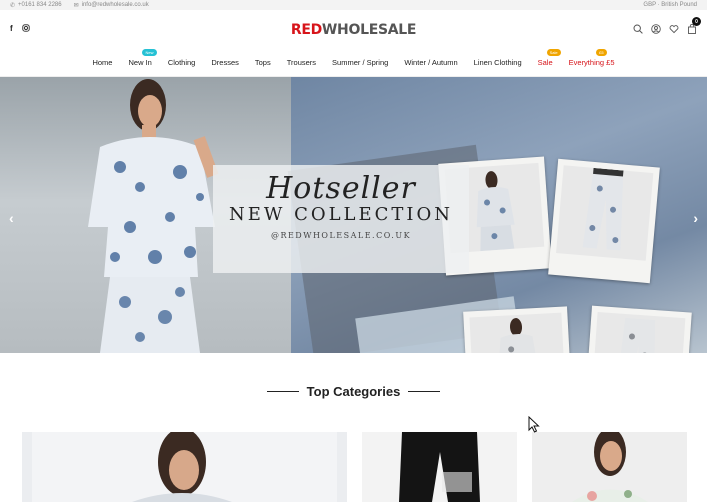 This screenshot has width=707, height=502. What do you see at coordinates (341, 235) in the screenshot?
I see `hero-url: @REDWHOLESALE.CO.UK` at bounding box center [341, 235].